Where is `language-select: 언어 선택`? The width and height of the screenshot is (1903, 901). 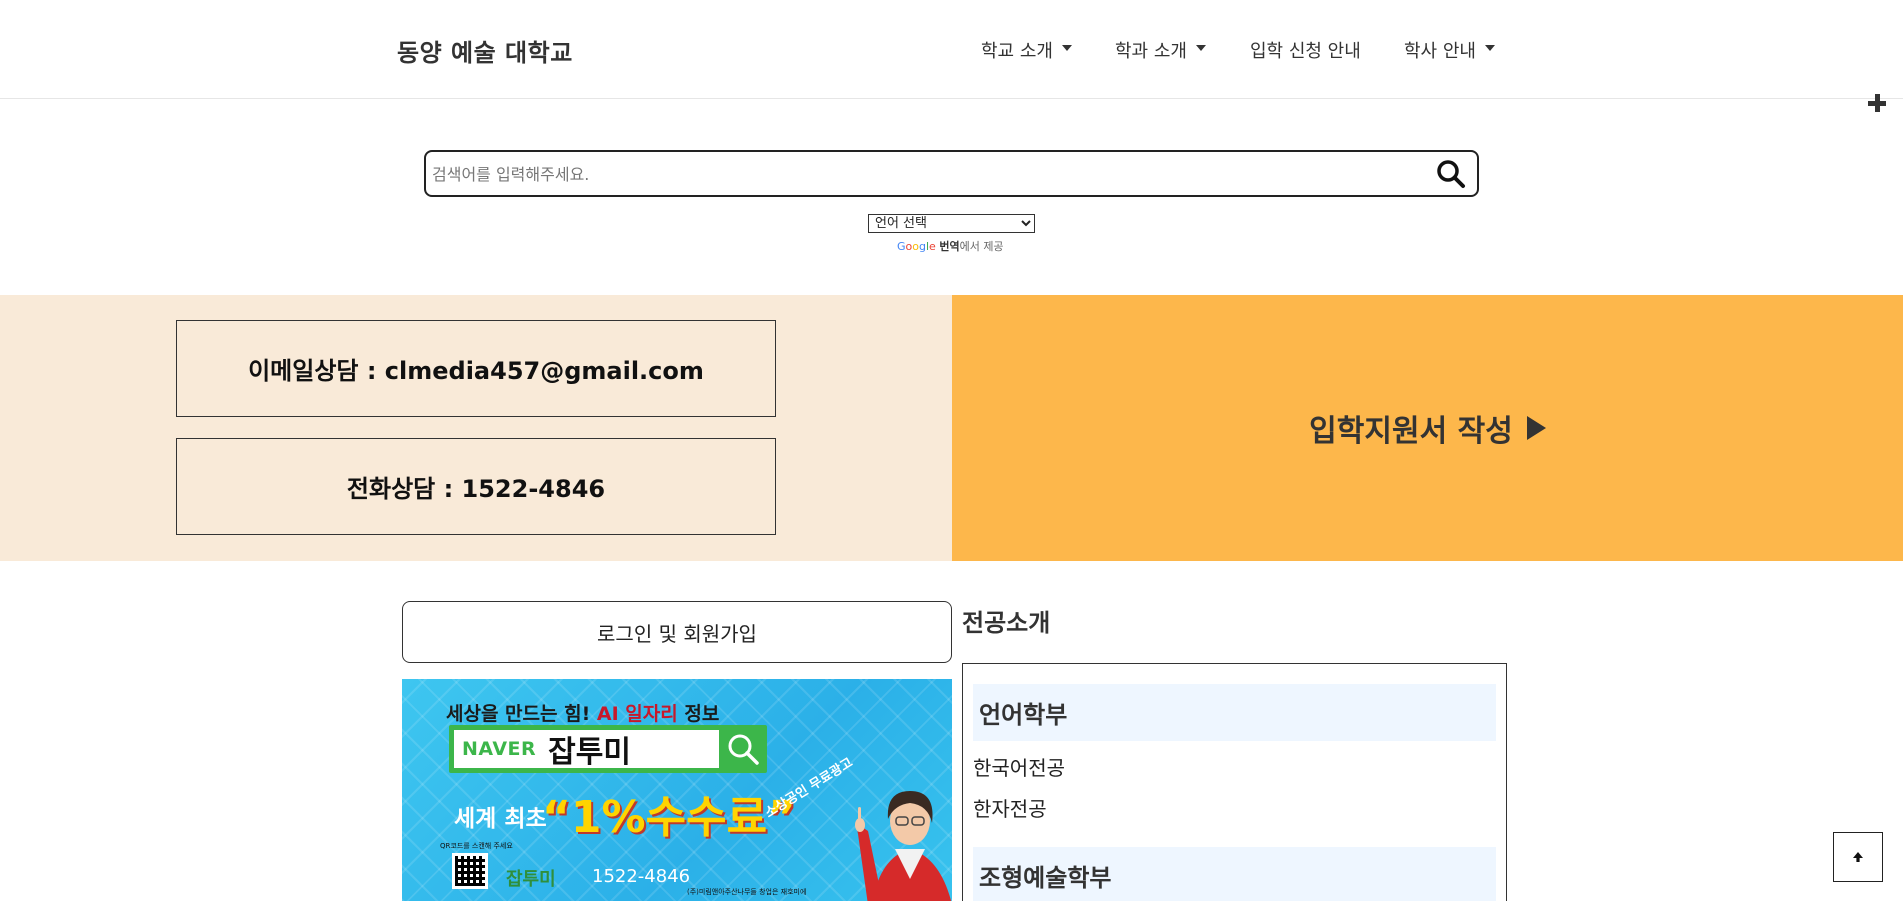 language-select: 언어 선택 is located at coordinates (951, 223).